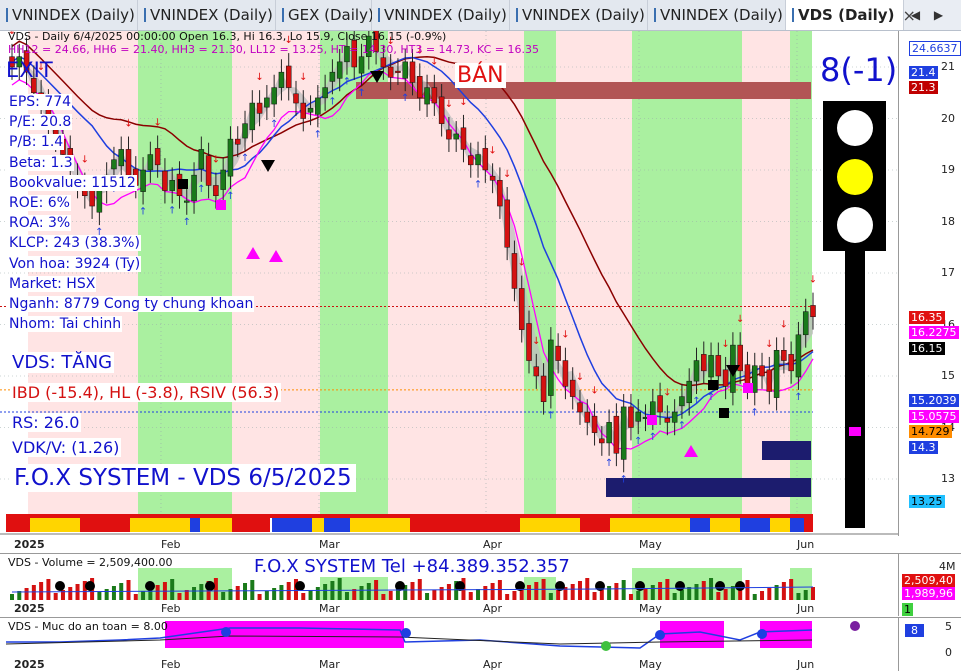 The width and height of the screenshot is (961, 671). I want to click on tab-2: VNINDEX (Daily), so click(207, 15).